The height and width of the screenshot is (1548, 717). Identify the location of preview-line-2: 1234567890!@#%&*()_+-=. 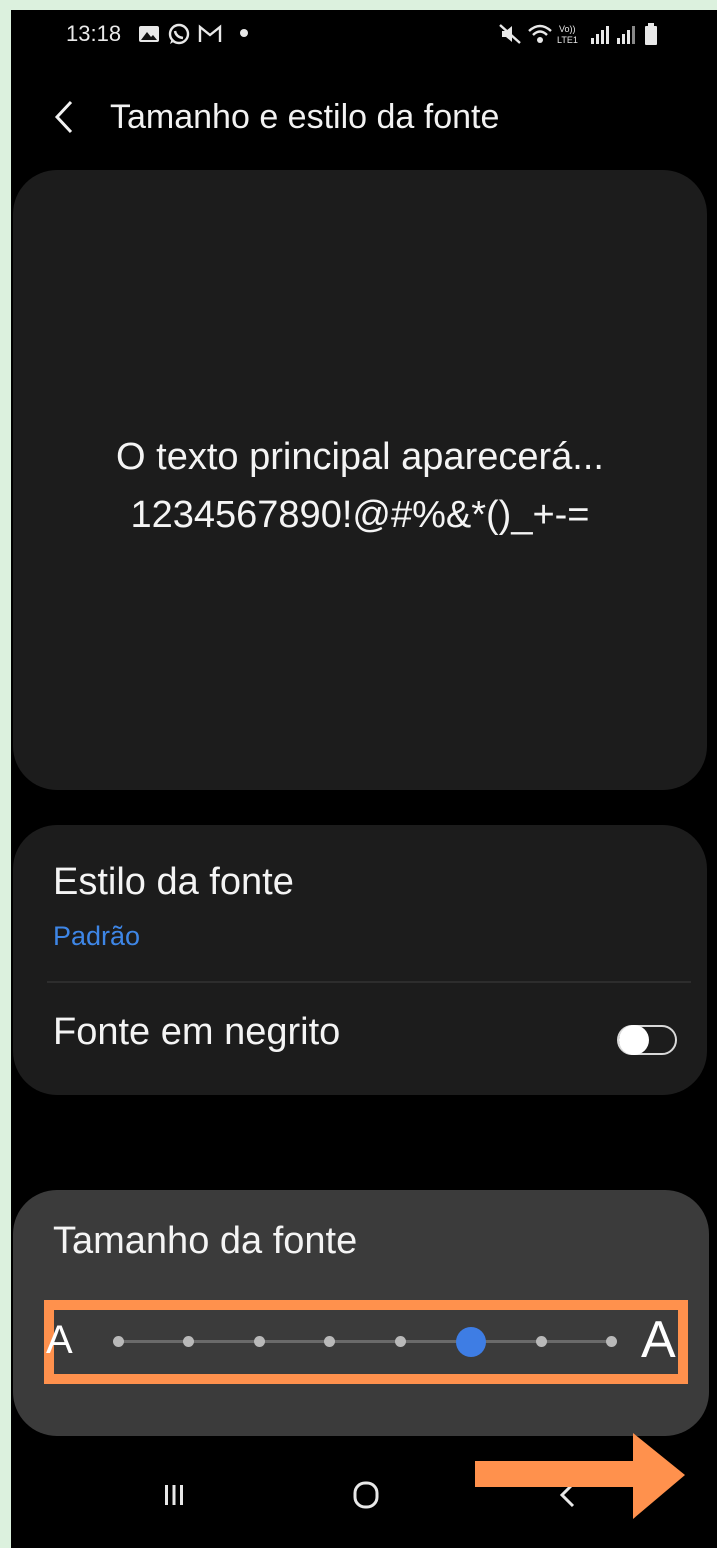
(360, 515).